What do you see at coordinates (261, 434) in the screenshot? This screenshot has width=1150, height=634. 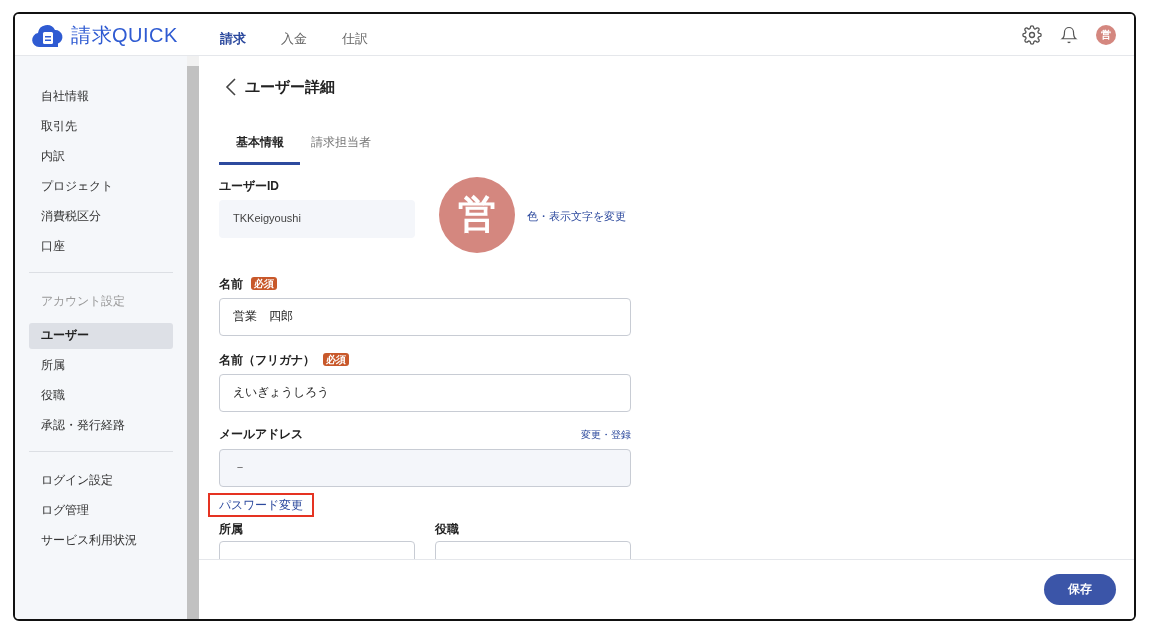 I see `field-label: メールアドレス` at bounding box center [261, 434].